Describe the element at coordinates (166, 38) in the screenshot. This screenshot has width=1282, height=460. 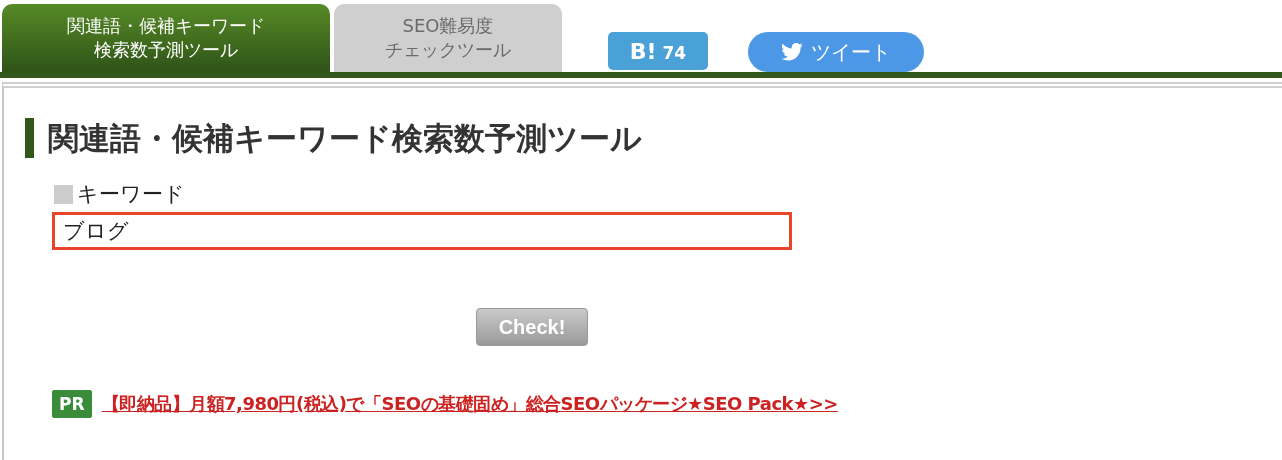
I see `tab: 関連語・候補キーワード 検索数予測ツール` at that location.